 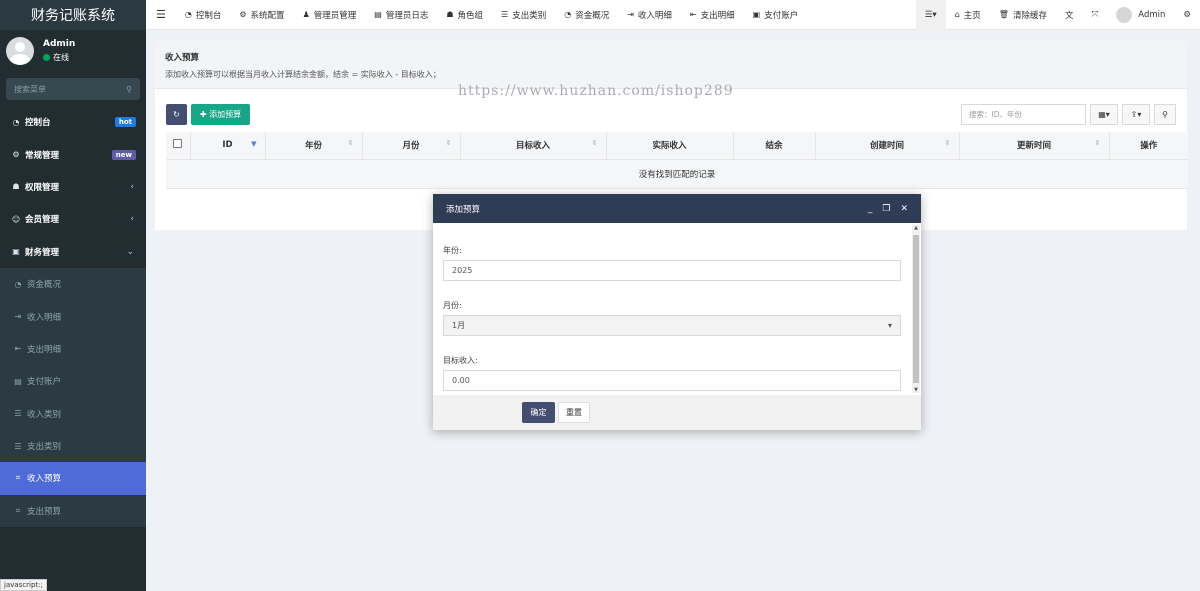 I want to click on sidebar-item-expense-detail: ⇤ 支出明细, so click(x=73, y=349).